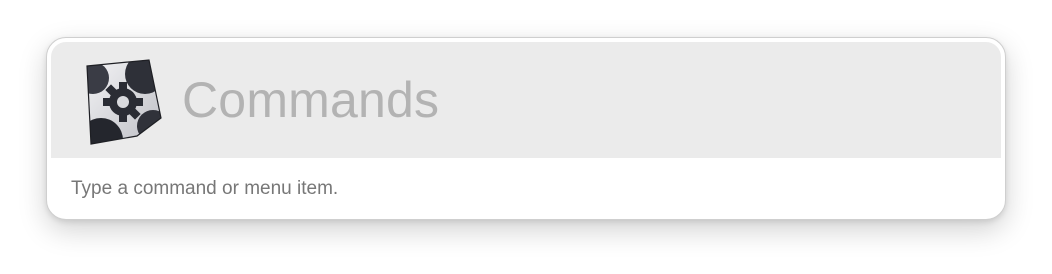 This screenshot has width=1052, height=274. What do you see at coordinates (121, 102) in the screenshot?
I see `gears-app-icon` at bounding box center [121, 102].